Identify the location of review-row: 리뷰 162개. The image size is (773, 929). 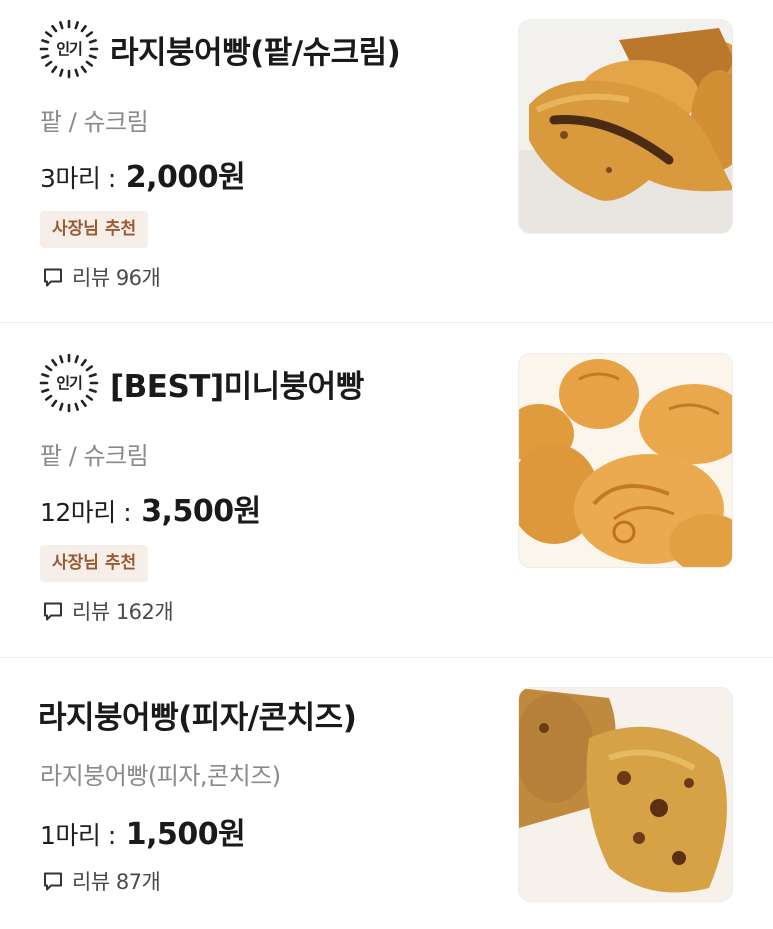
(108, 611).